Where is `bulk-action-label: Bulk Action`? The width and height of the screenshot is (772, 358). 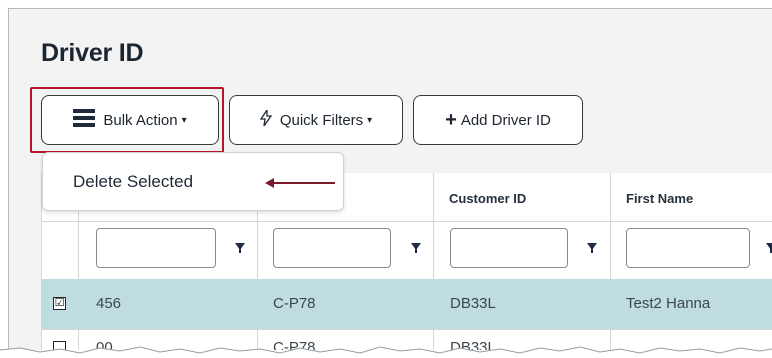
bulk-action-label: Bulk Action is located at coordinates (140, 120).